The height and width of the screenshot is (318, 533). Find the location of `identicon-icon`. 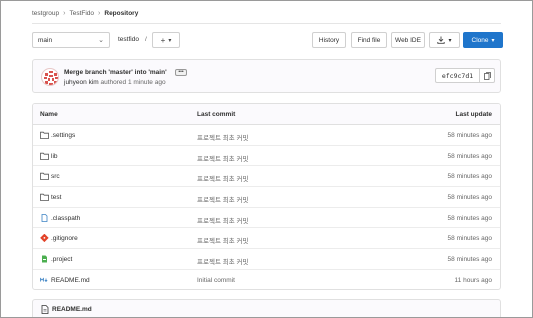

identicon-icon is located at coordinates (51, 78).